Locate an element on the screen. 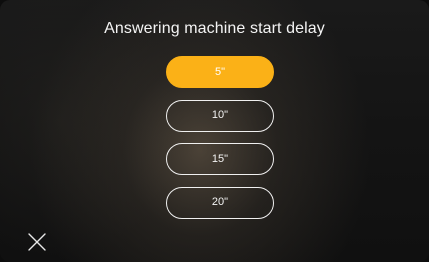  page-title: Answering machine start delay is located at coordinates (214, 28).